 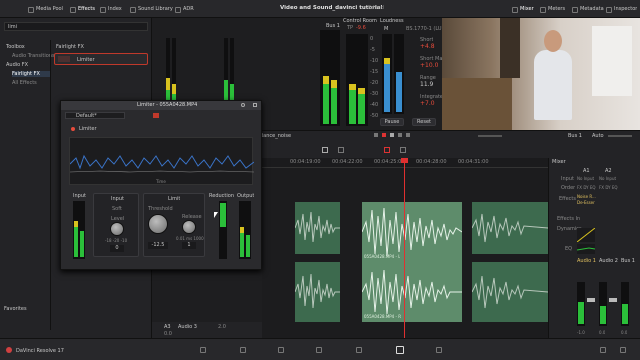 I want to click on playhead-handle, so click(x=404, y=160).